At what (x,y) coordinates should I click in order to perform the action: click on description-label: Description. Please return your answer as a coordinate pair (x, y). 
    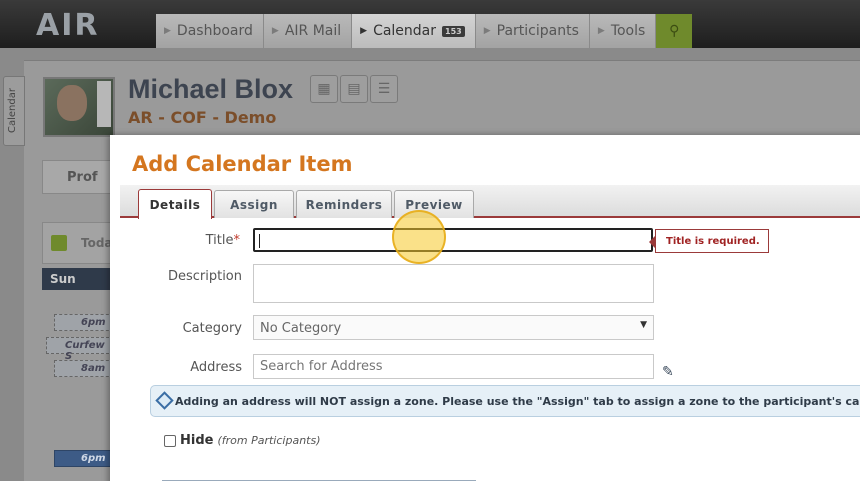
    Looking at the image, I should click on (204, 276).